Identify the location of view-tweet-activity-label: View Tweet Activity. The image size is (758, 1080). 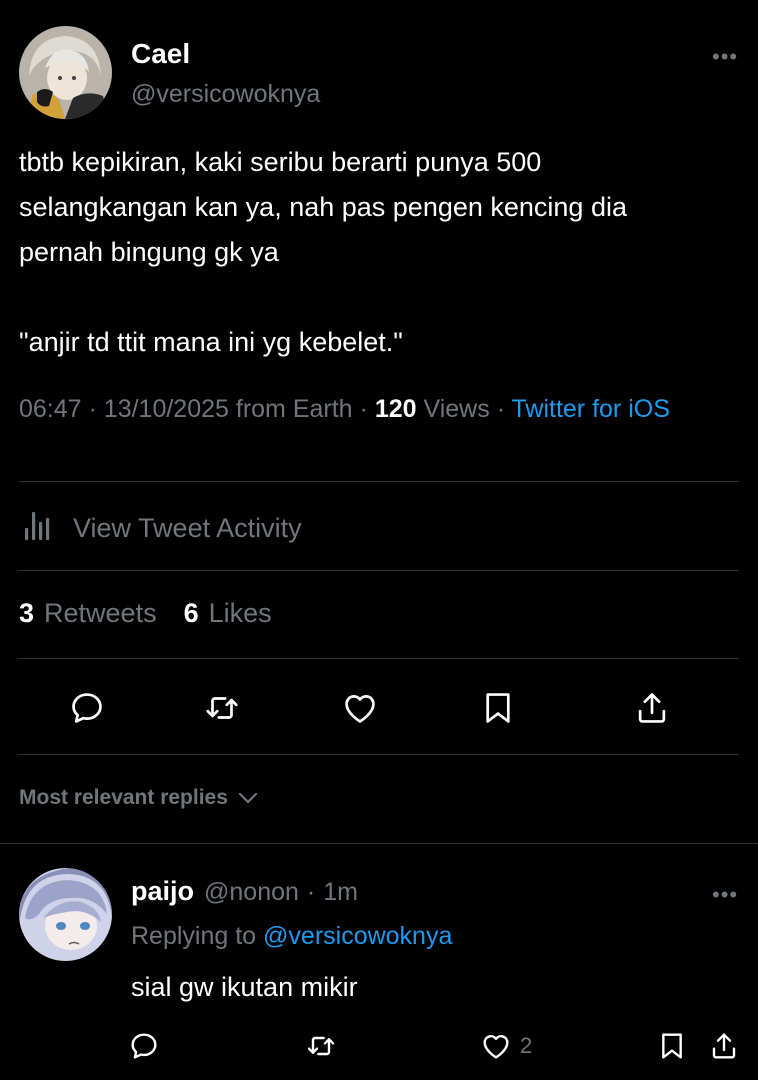
(187, 527).